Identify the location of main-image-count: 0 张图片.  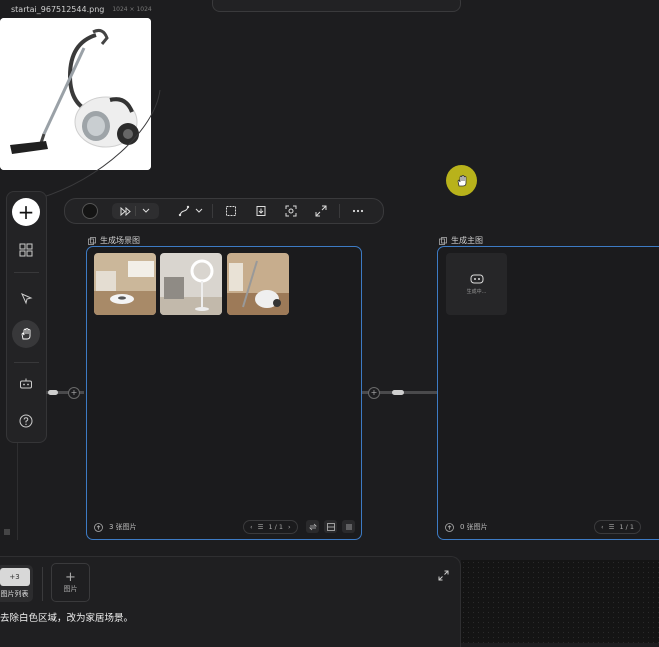
(474, 527).